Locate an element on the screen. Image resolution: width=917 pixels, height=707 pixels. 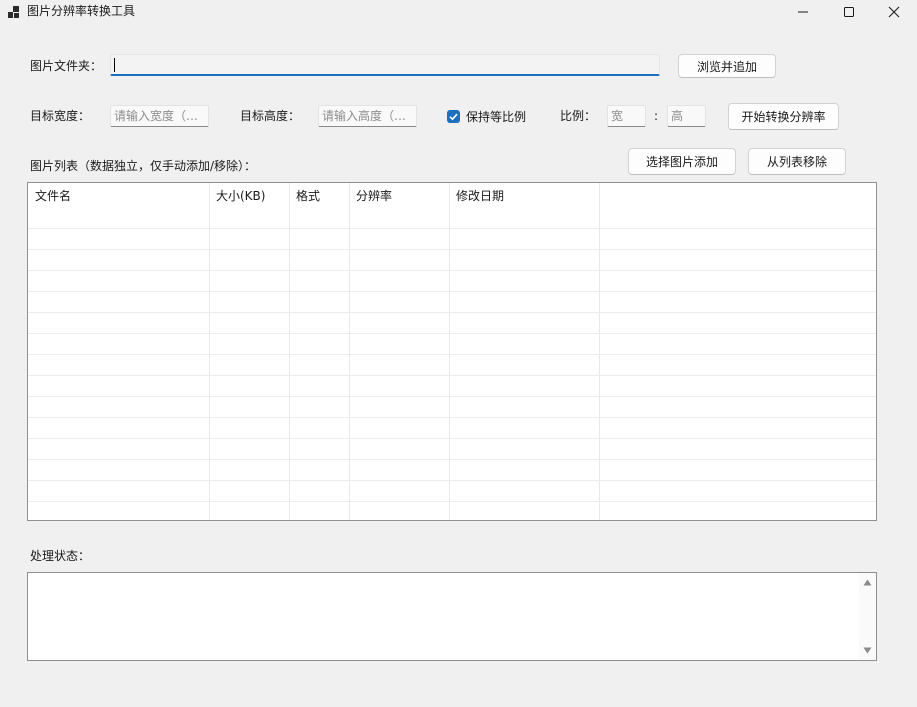
folder-label: 图片文件夹： is located at coordinates (66, 66).